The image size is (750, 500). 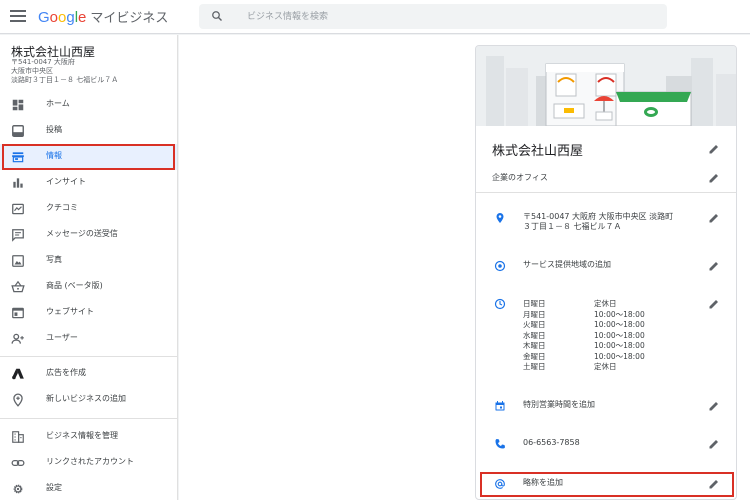 I want to click on info-service-area: サービス提供地域の追加, so click(x=567, y=265).